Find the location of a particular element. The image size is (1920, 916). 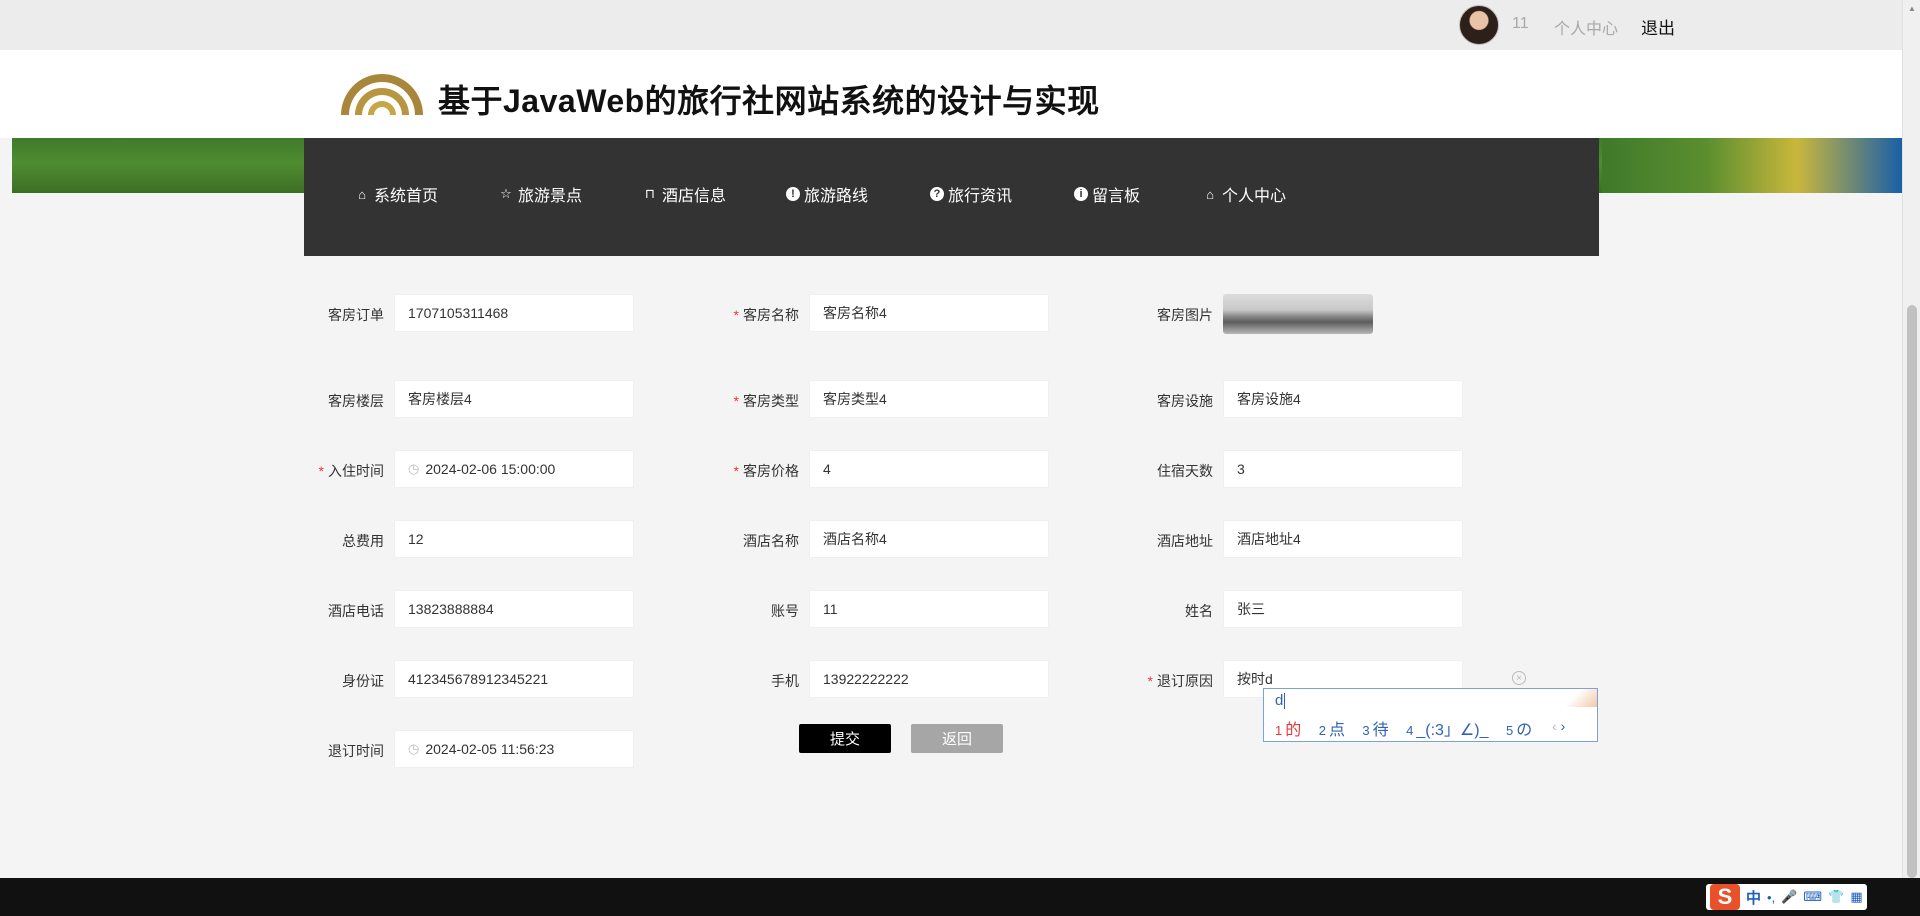

sogou-logo-icon: S is located at coordinates (1725, 897).